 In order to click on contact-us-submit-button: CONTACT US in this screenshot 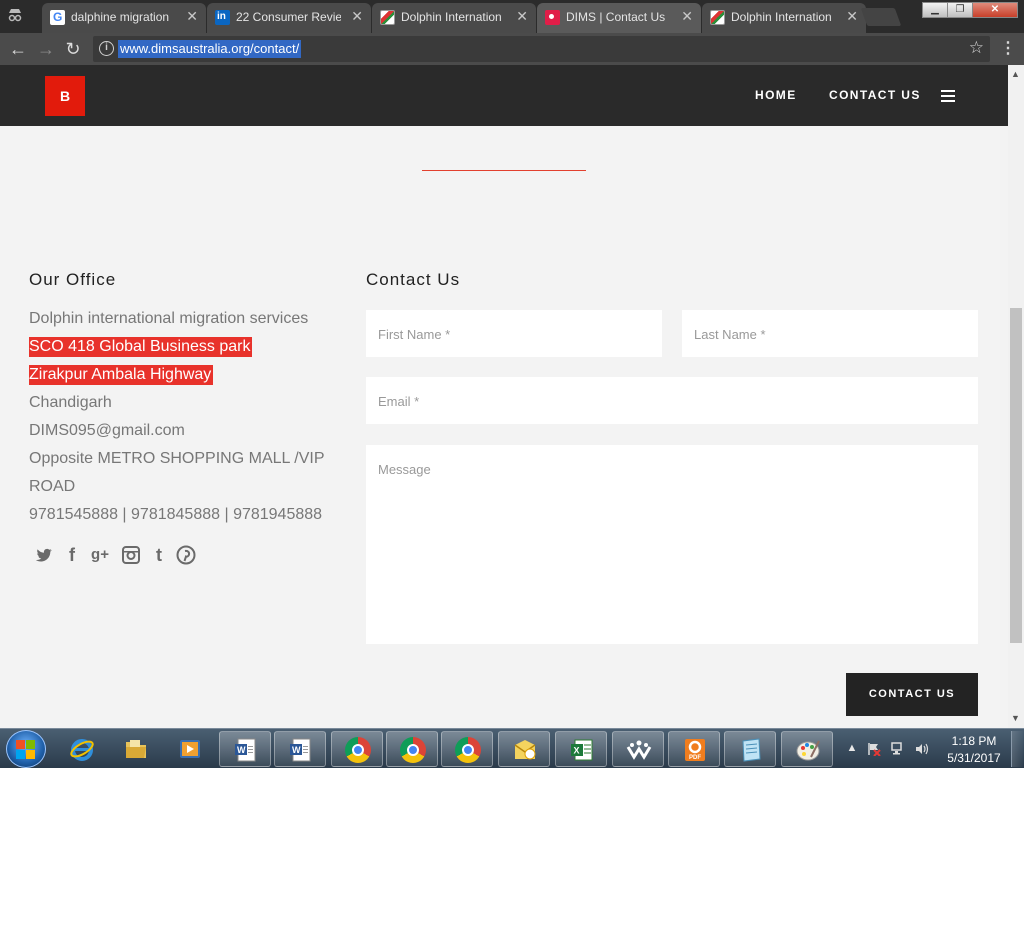, I will do `click(912, 694)`.